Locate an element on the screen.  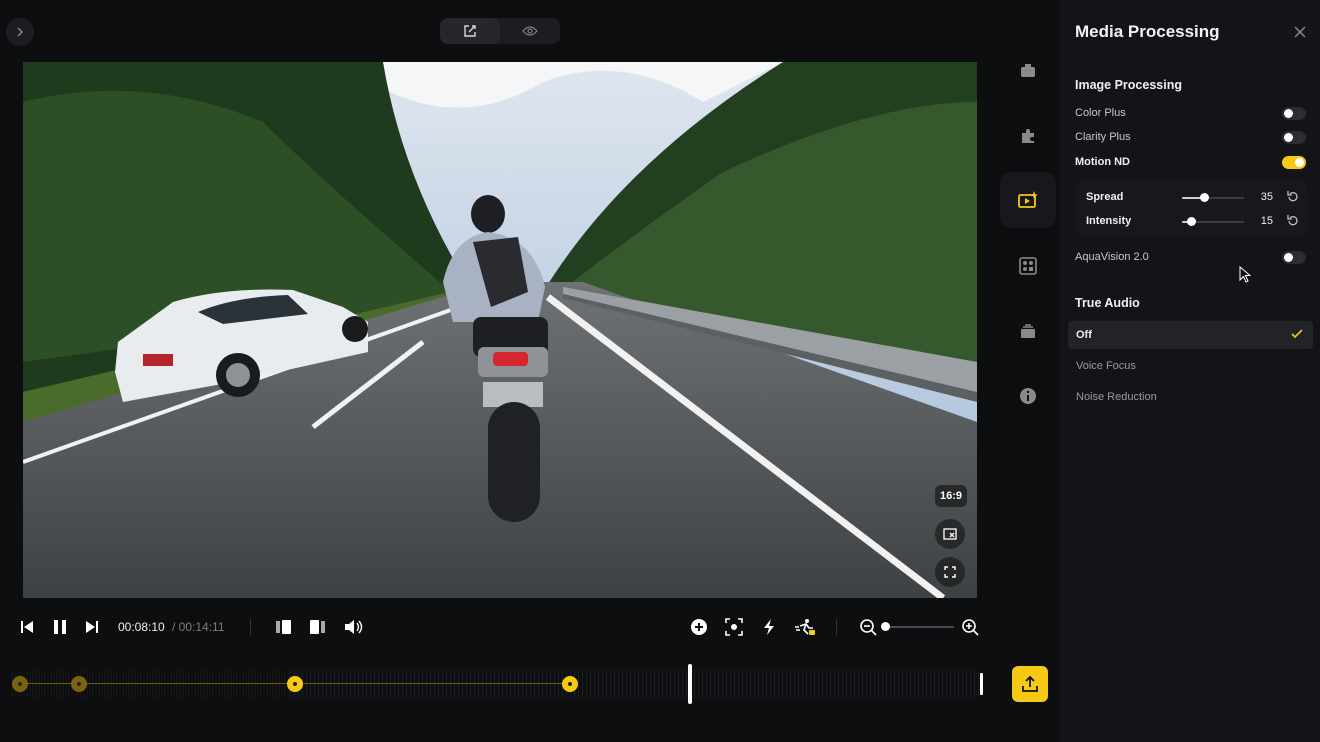
eye-icon is located at coordinates (530, 31).